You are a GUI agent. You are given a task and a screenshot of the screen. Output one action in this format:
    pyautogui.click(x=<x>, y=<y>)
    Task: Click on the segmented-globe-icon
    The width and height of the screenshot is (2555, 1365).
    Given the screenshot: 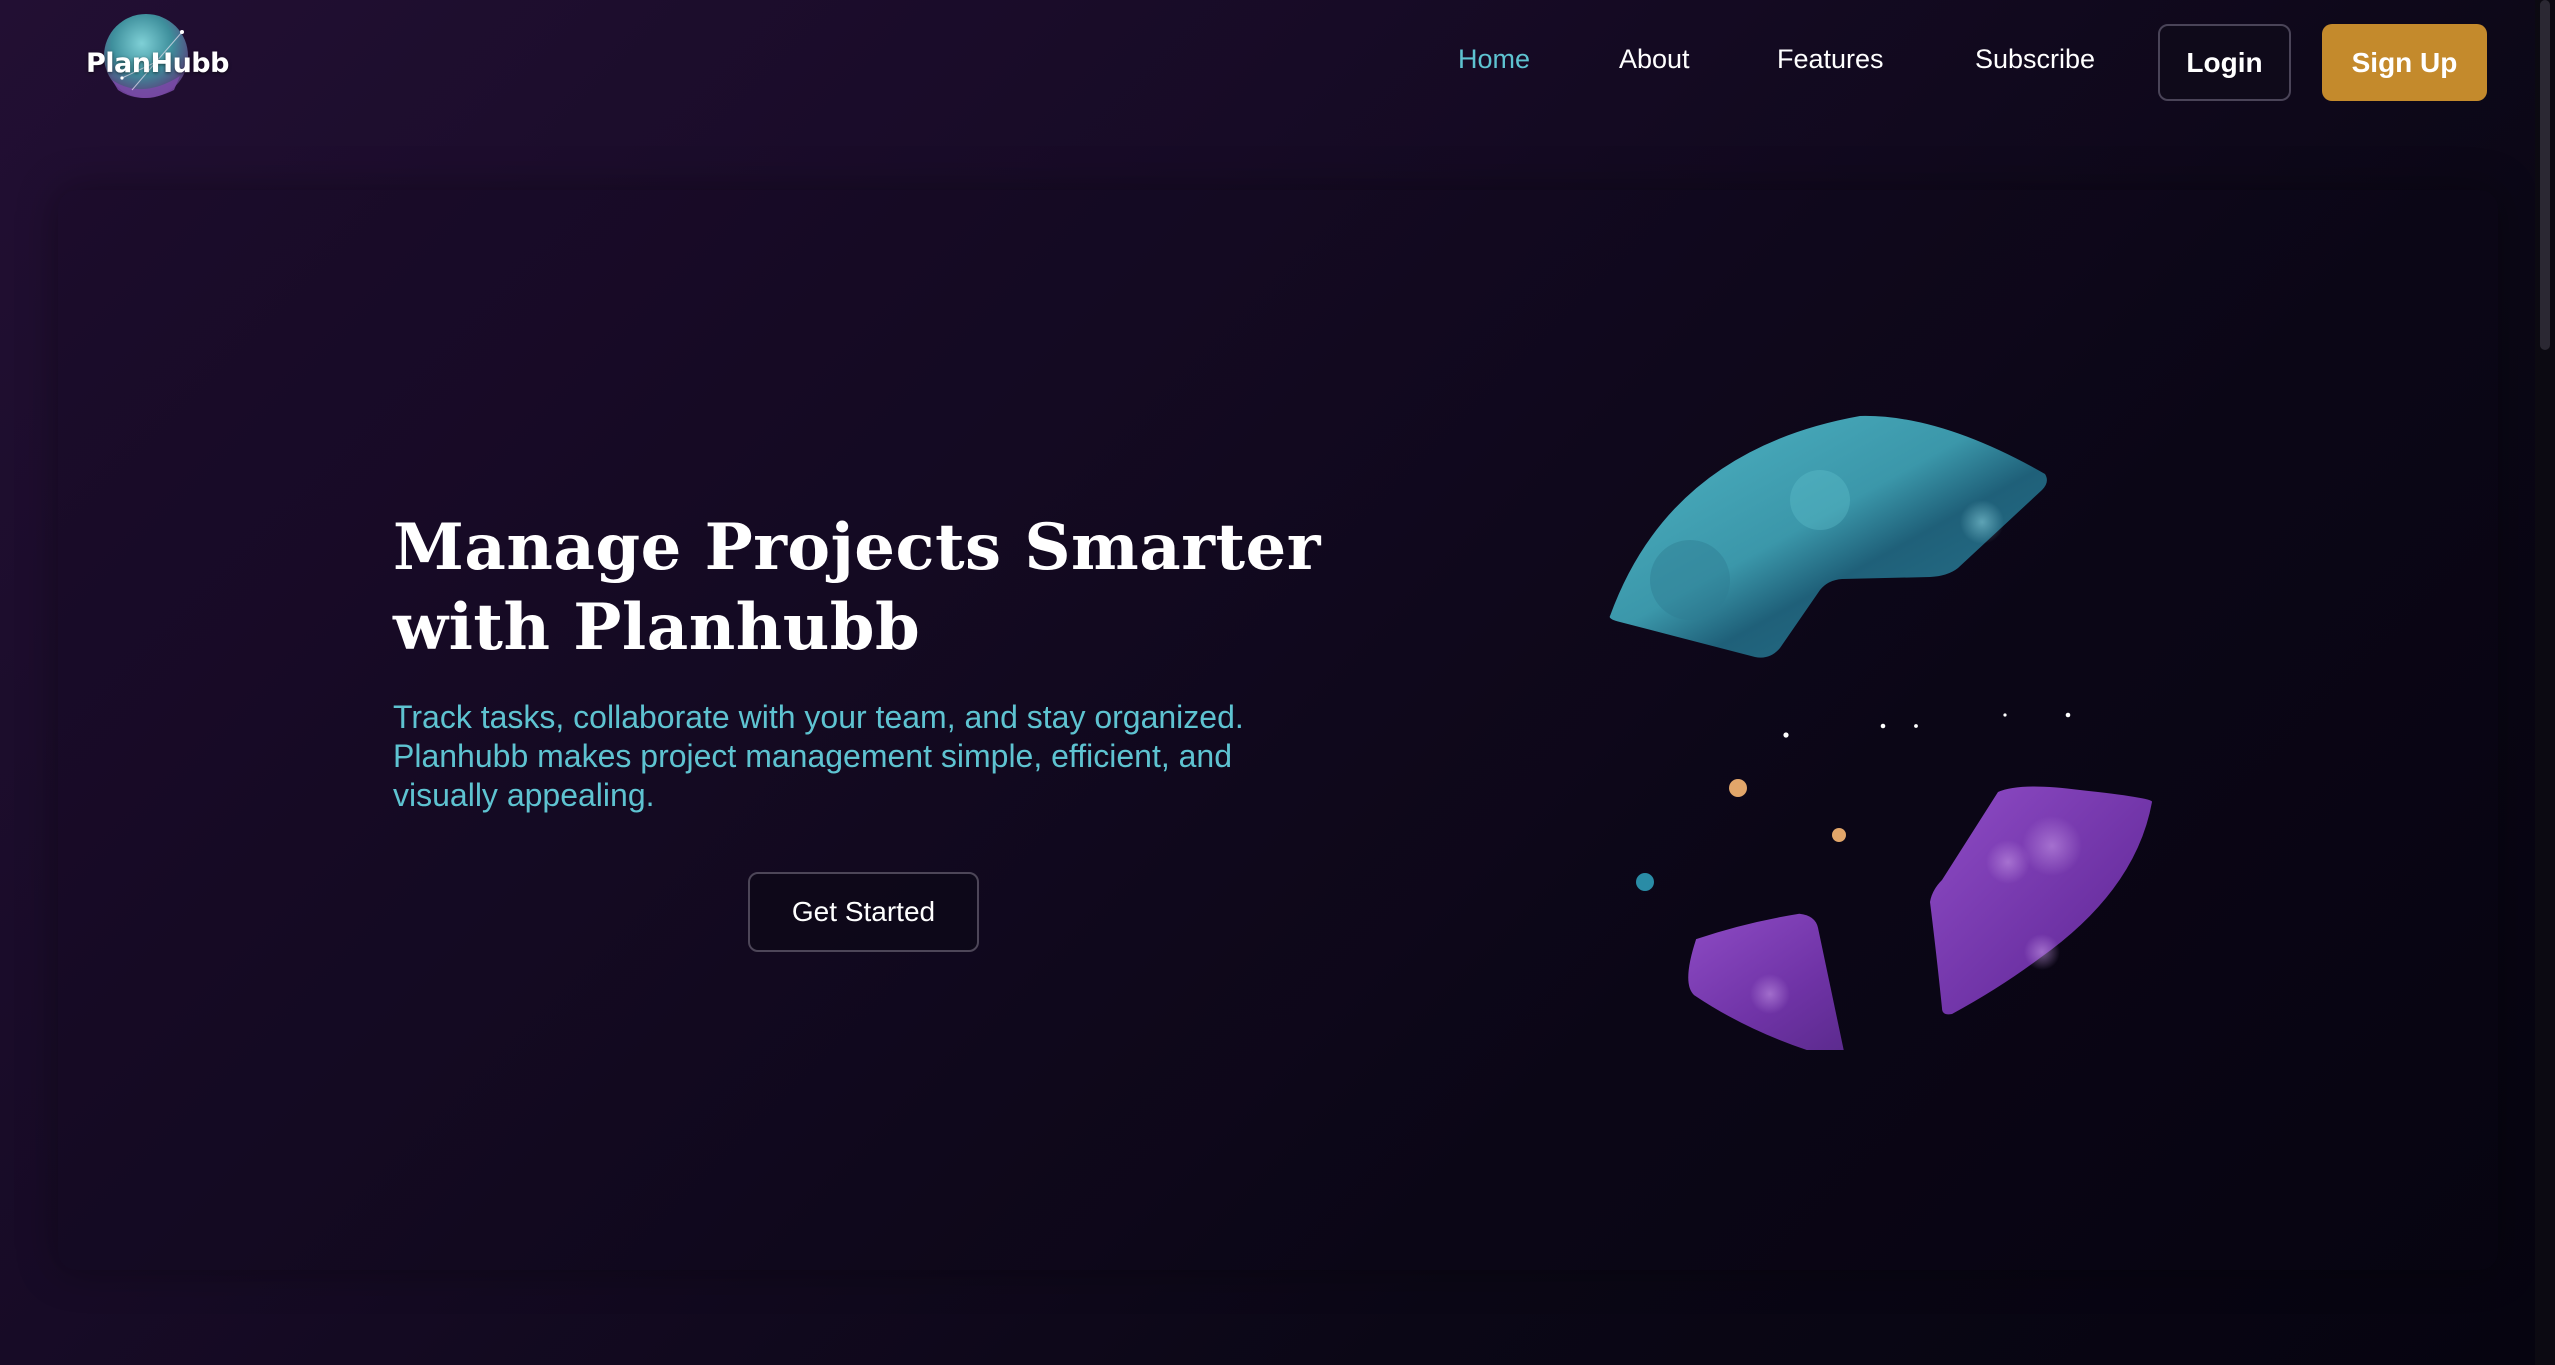 What is the action you would take?
    pyautogui.click(x=1895, y=725)
    